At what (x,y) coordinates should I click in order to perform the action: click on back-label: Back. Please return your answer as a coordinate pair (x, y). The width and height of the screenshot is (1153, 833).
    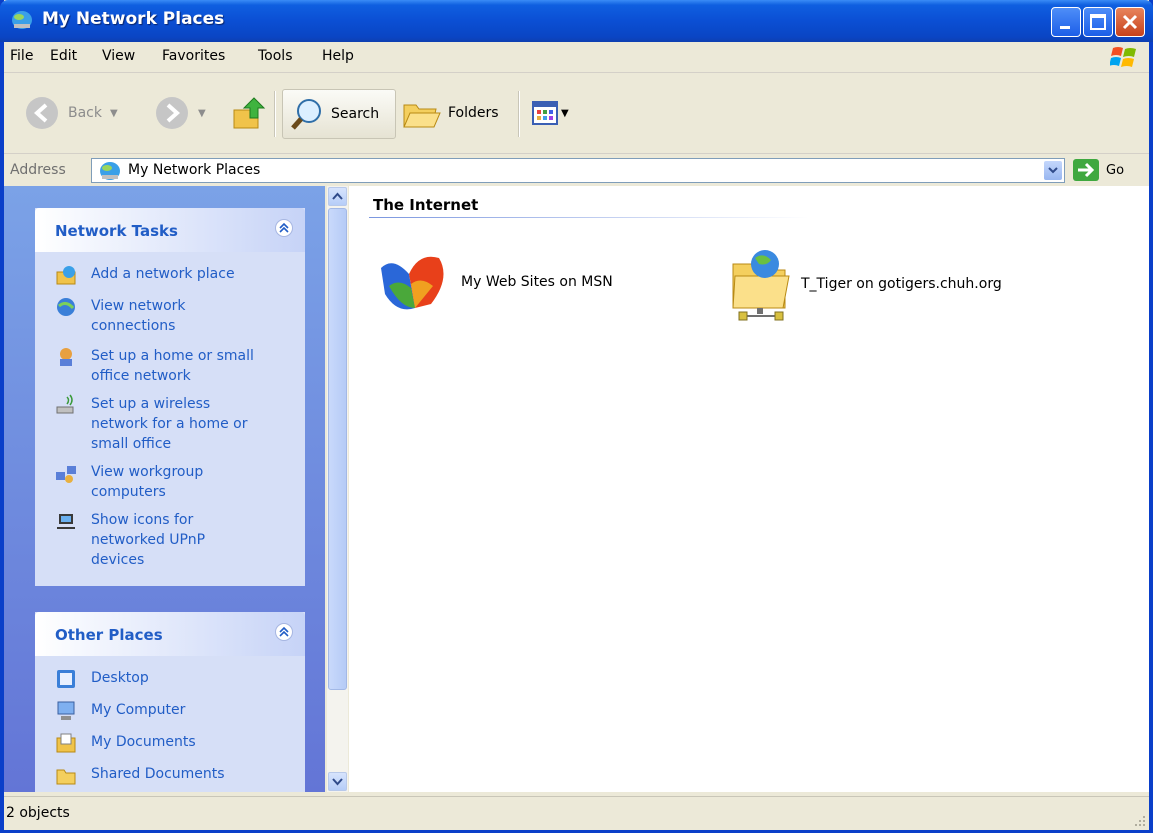
    Looking at the image, I should click on (85, 113).